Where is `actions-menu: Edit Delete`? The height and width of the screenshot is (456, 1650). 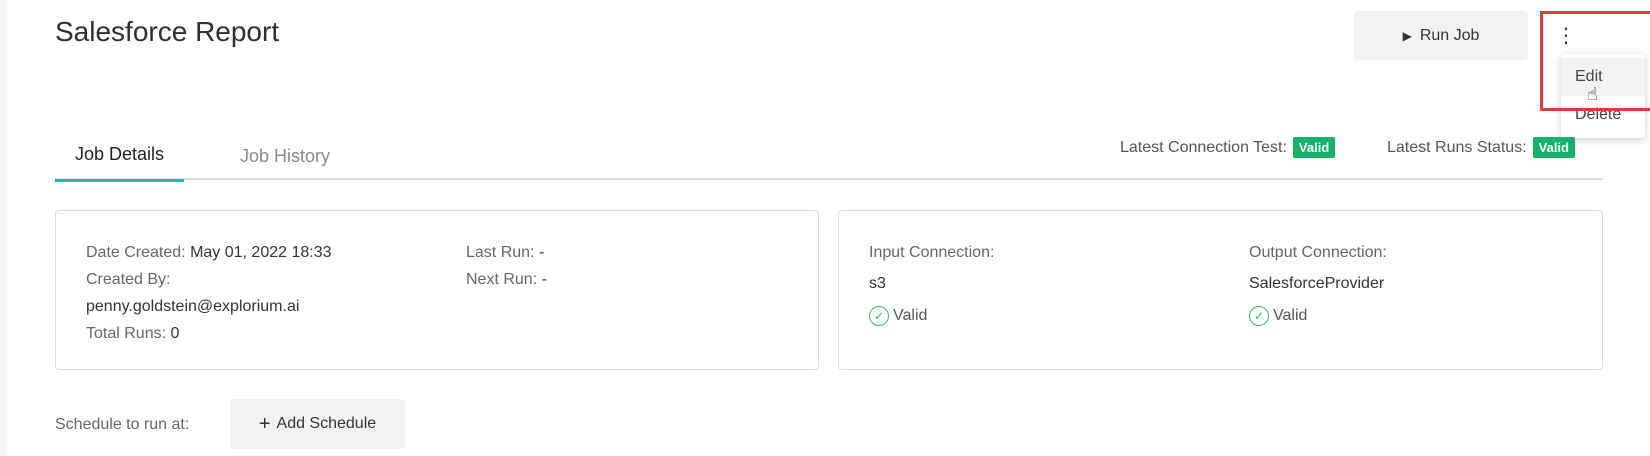
actions-menu: Edit Delete is located at coordinates (1603, 96).